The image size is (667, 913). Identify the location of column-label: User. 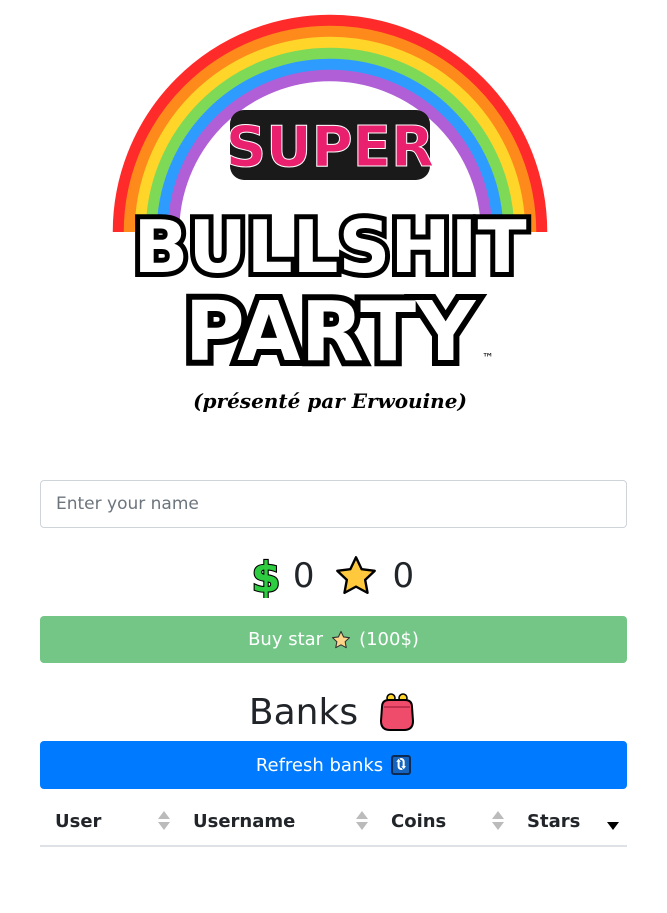
(78, 821).